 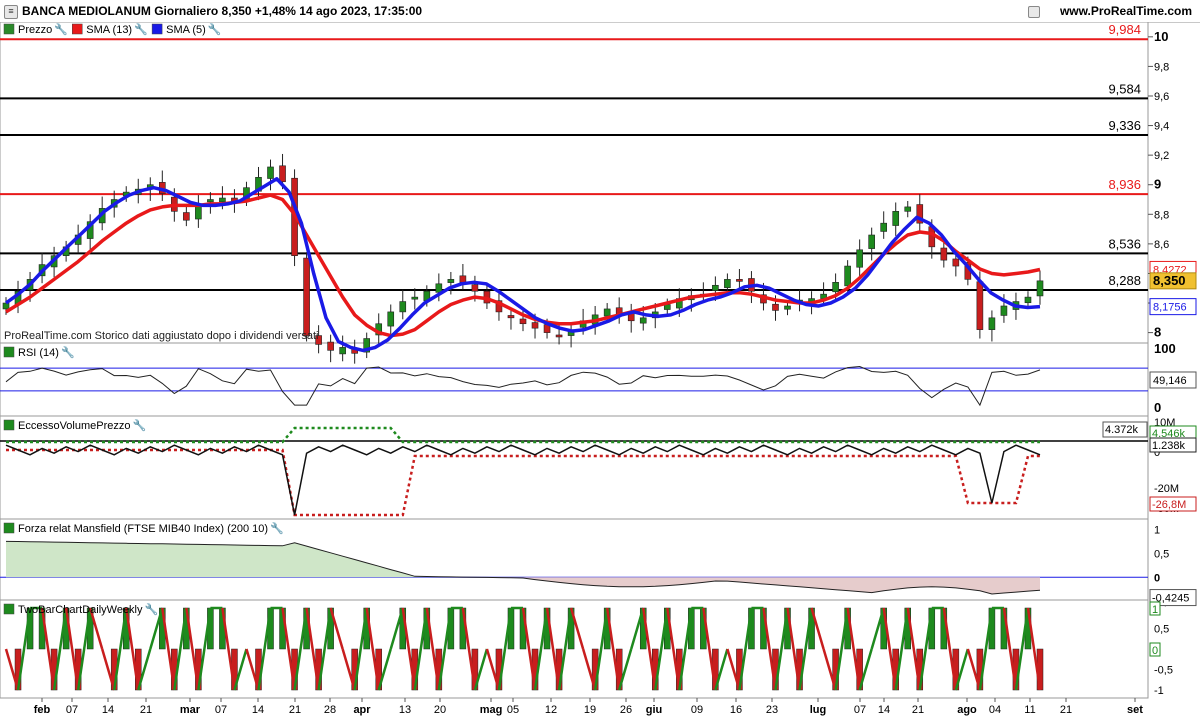 What do you see at coordinates (72, 710) in the screenshot?
I see `x-tick-label: 07` at bounding box center [72, 710].